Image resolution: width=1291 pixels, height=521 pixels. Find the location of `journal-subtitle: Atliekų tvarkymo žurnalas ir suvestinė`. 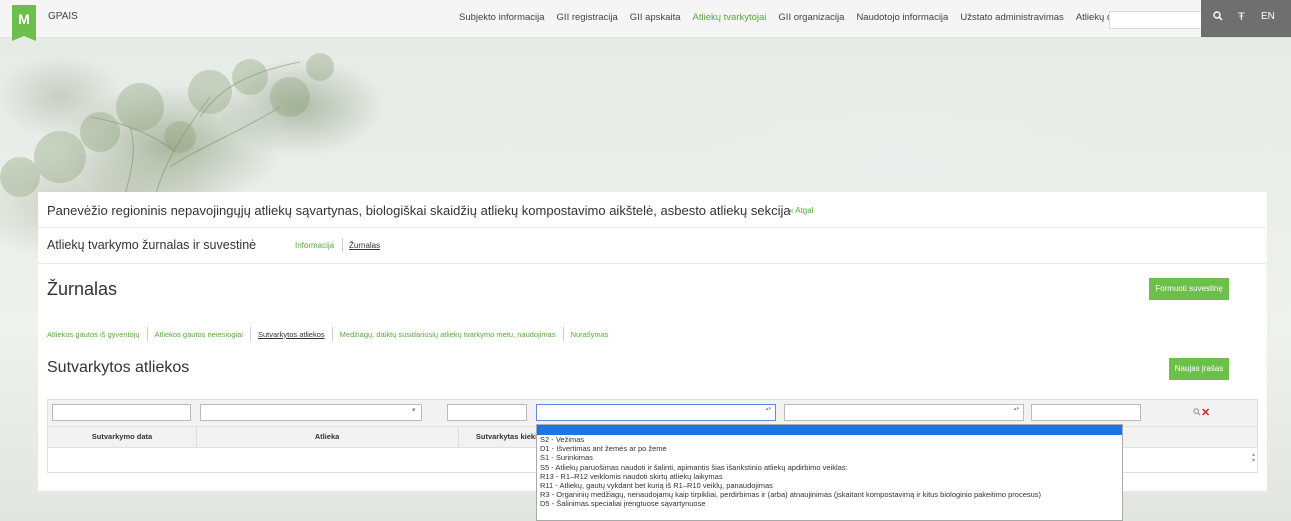

journal-subtitle: Atliekų tvarkymo žurnalas ir suvestinė is located at coordinates (152, 245).